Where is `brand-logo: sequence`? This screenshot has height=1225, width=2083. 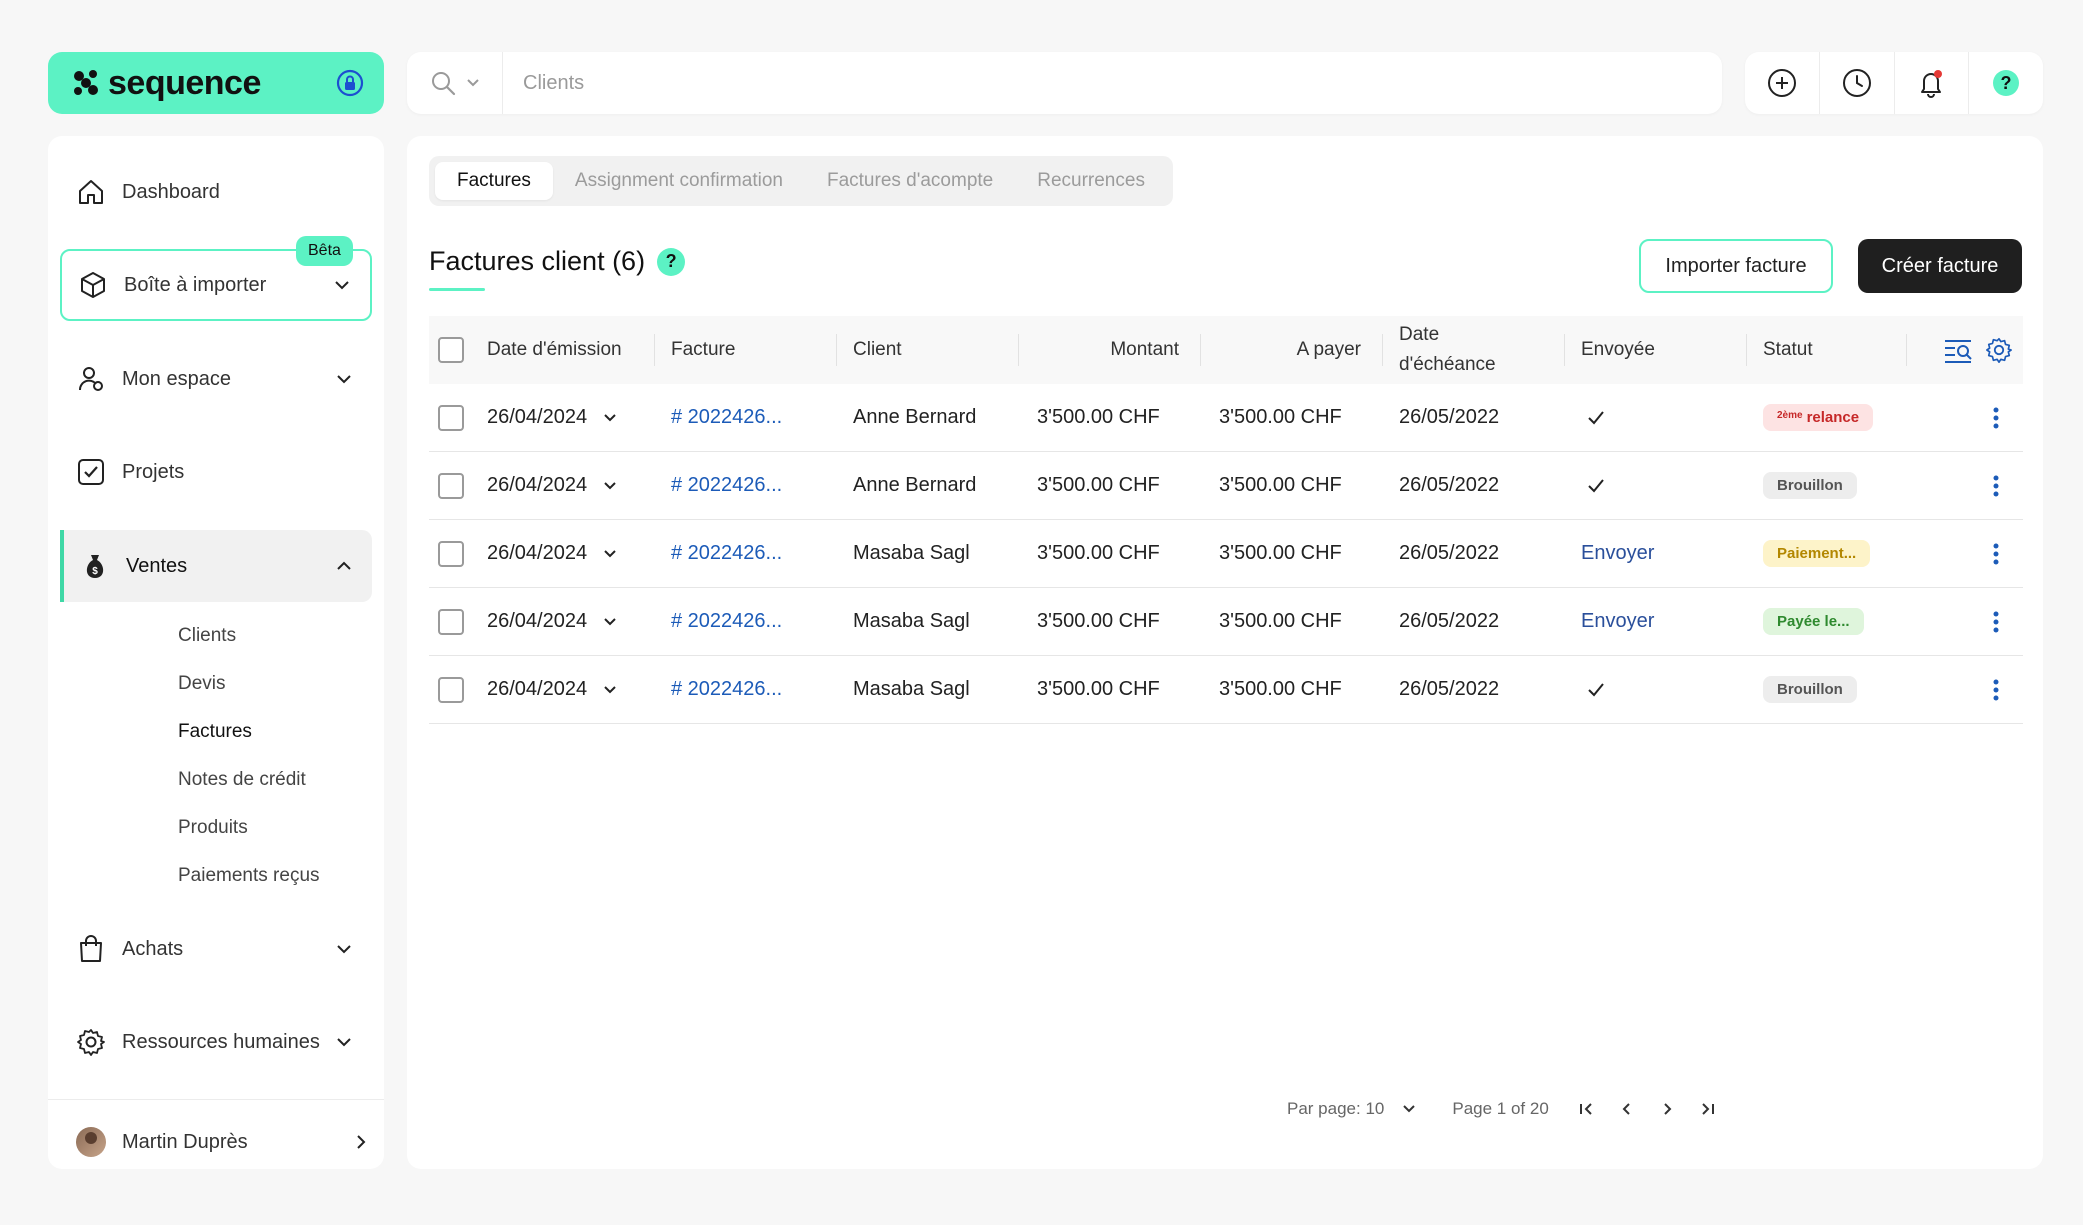
brand-logo: sequence is located at coordinates (216, 83).